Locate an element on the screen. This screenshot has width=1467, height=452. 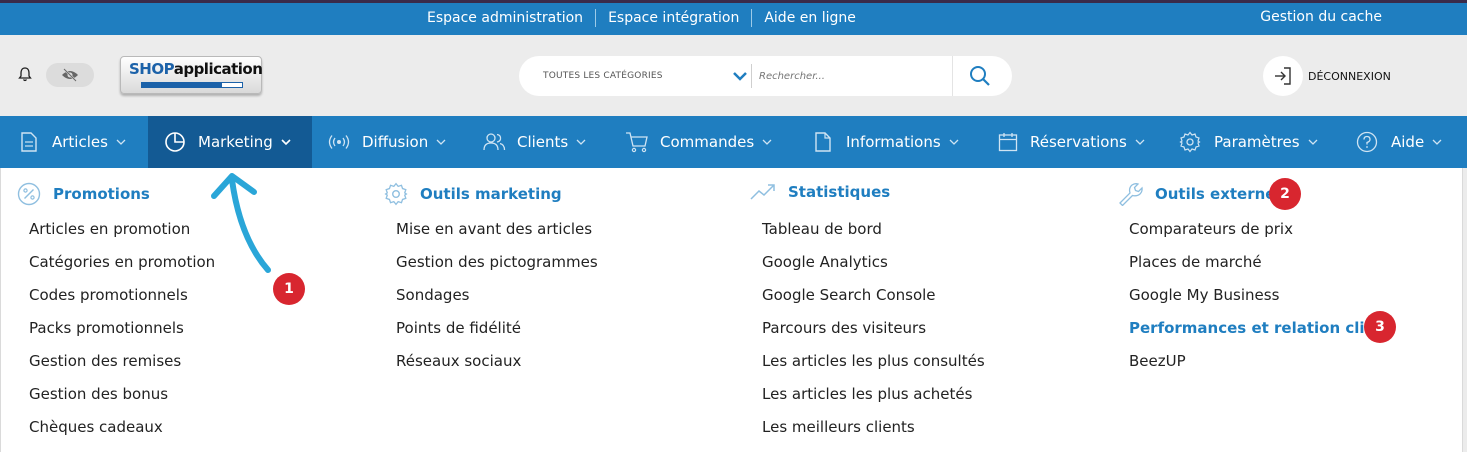
menu-item: Sondages is located at coordinates (497, 300).